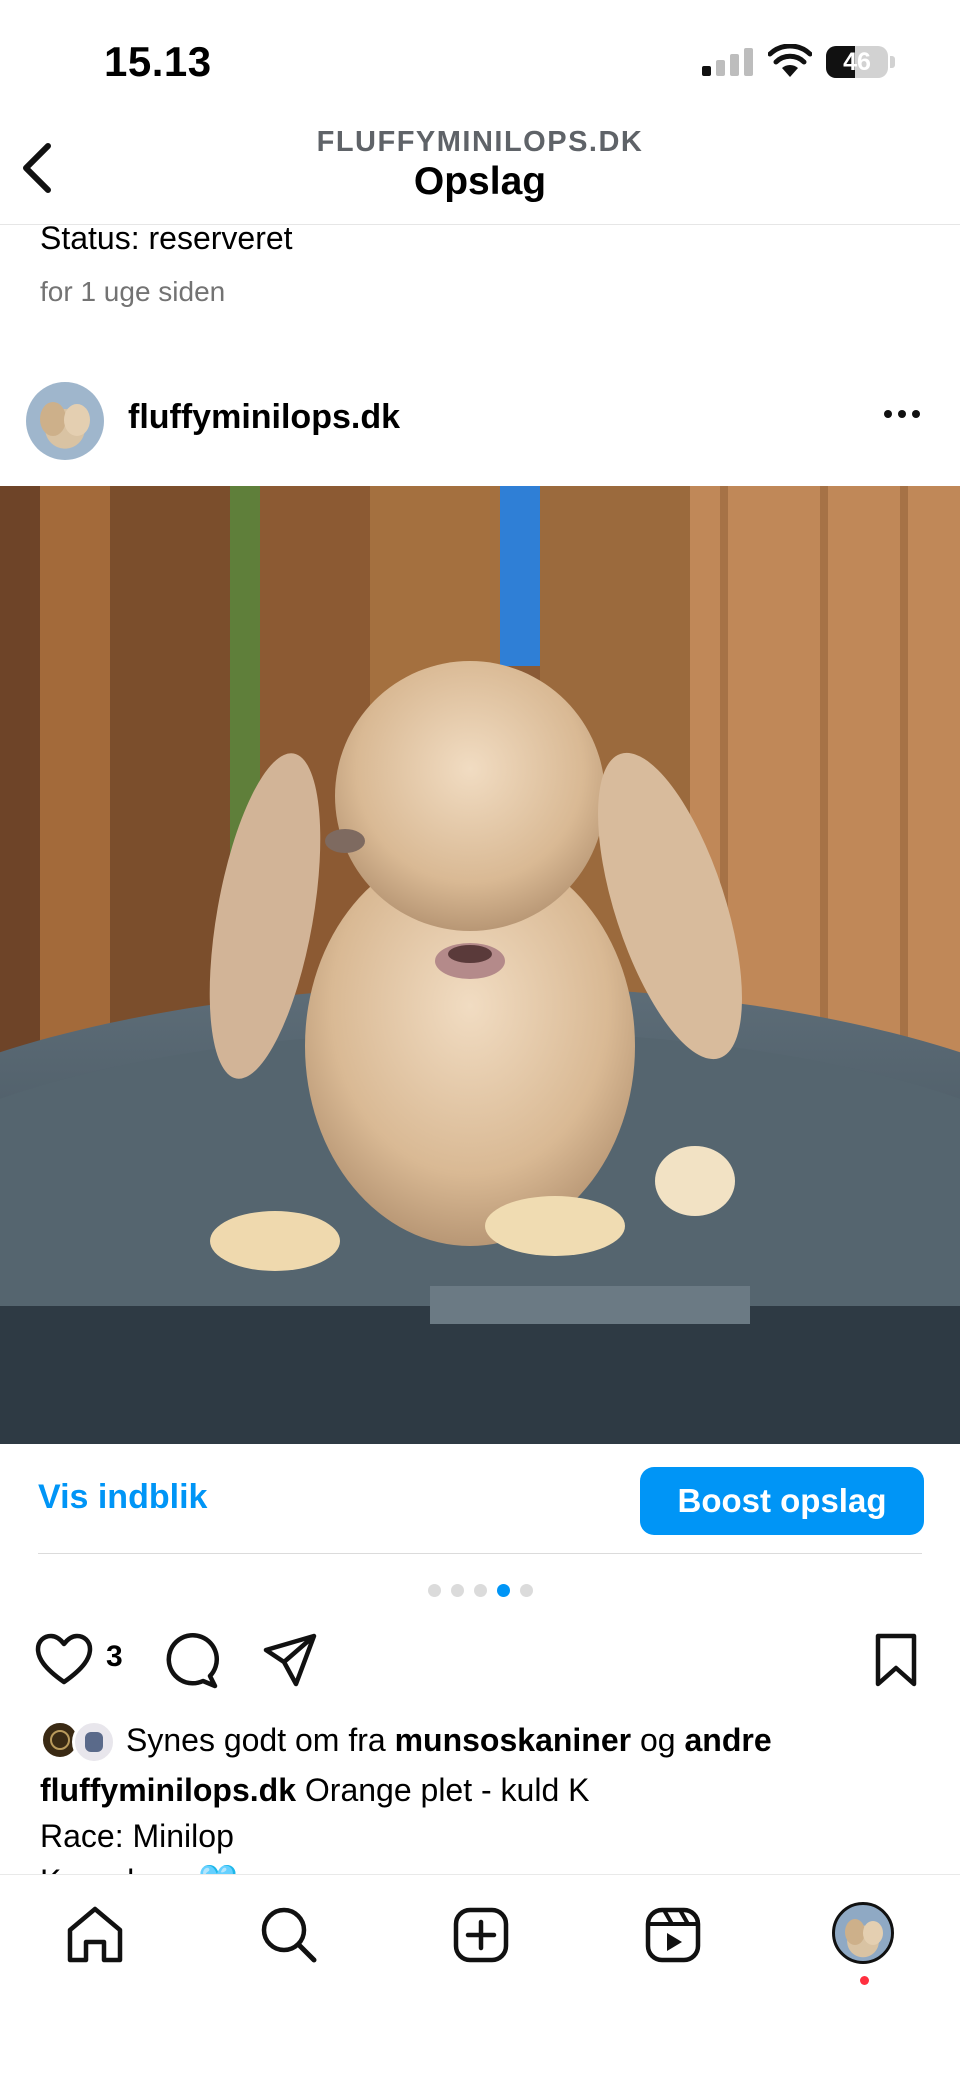 The height and width of the screenshot is (2079, 960). Describe the element at coordinates (863, 1933) in the screenshot. I see `profile-avatar` at that location.